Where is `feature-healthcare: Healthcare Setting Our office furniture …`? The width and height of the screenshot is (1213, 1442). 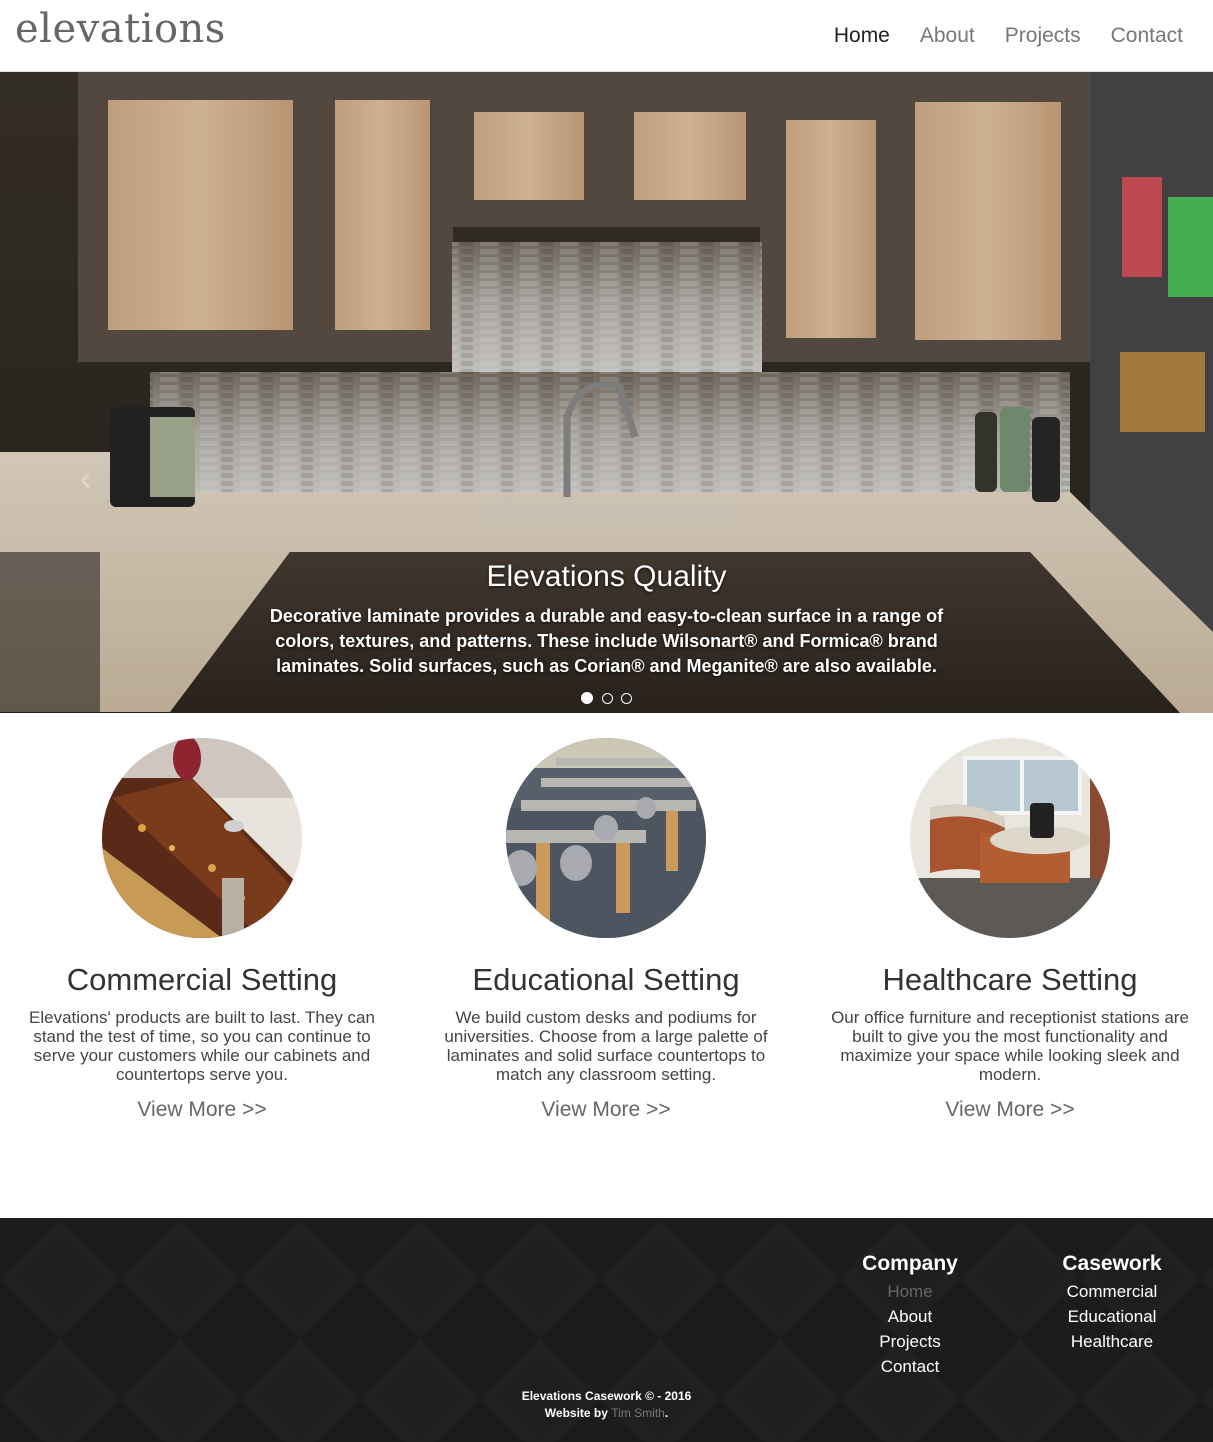 feature-healthcare: Healthcare Setting Our office furniture … is located at coordinates (1010, 917).